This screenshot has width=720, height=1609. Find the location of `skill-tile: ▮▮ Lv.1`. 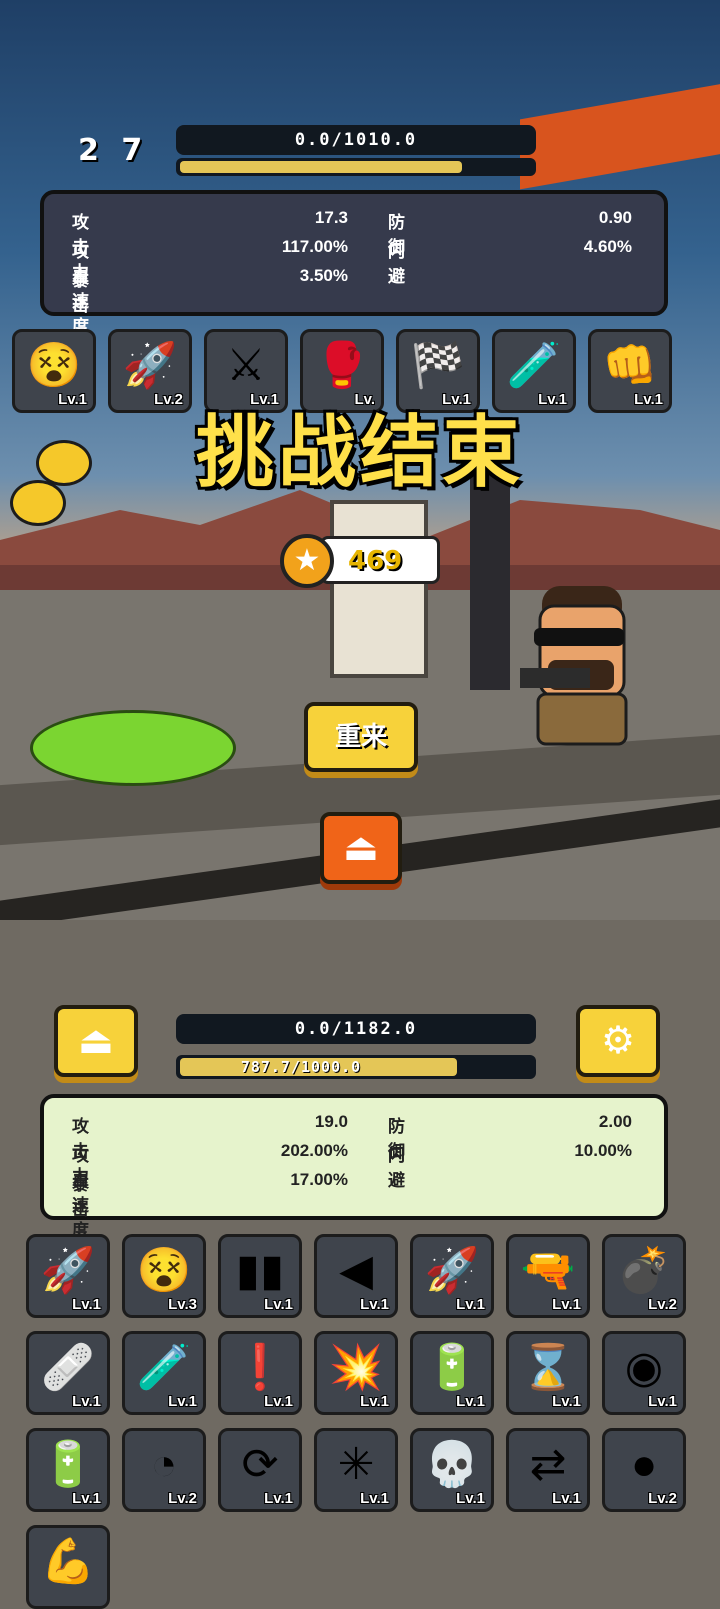

skill-tile: ▮▮ Lv.1 is located at coordinates (260, 1276).